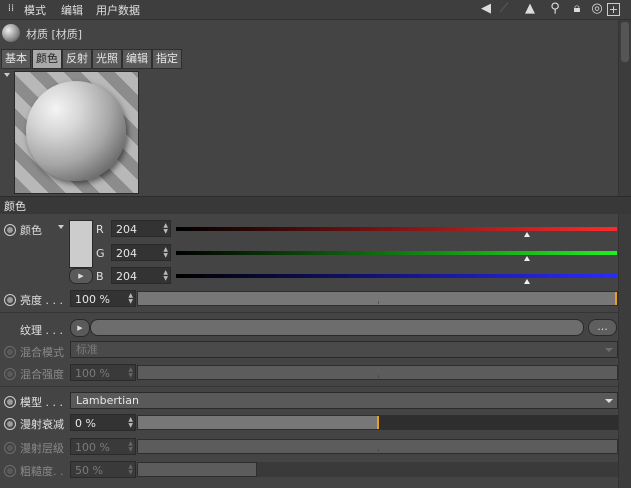  What do you see at coordinates (130, 373) in the screenshot?
I see `mix-strength-spinner-icon: ▲ ▼` at bounding box center [130, 373].